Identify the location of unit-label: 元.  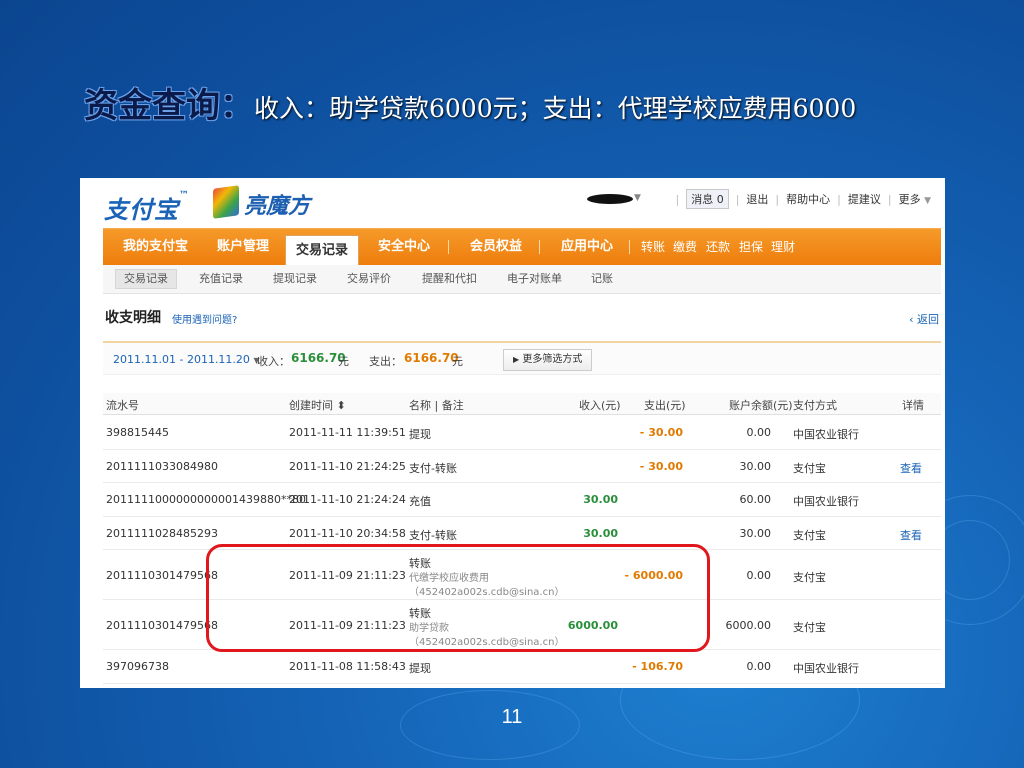
(343, 361).